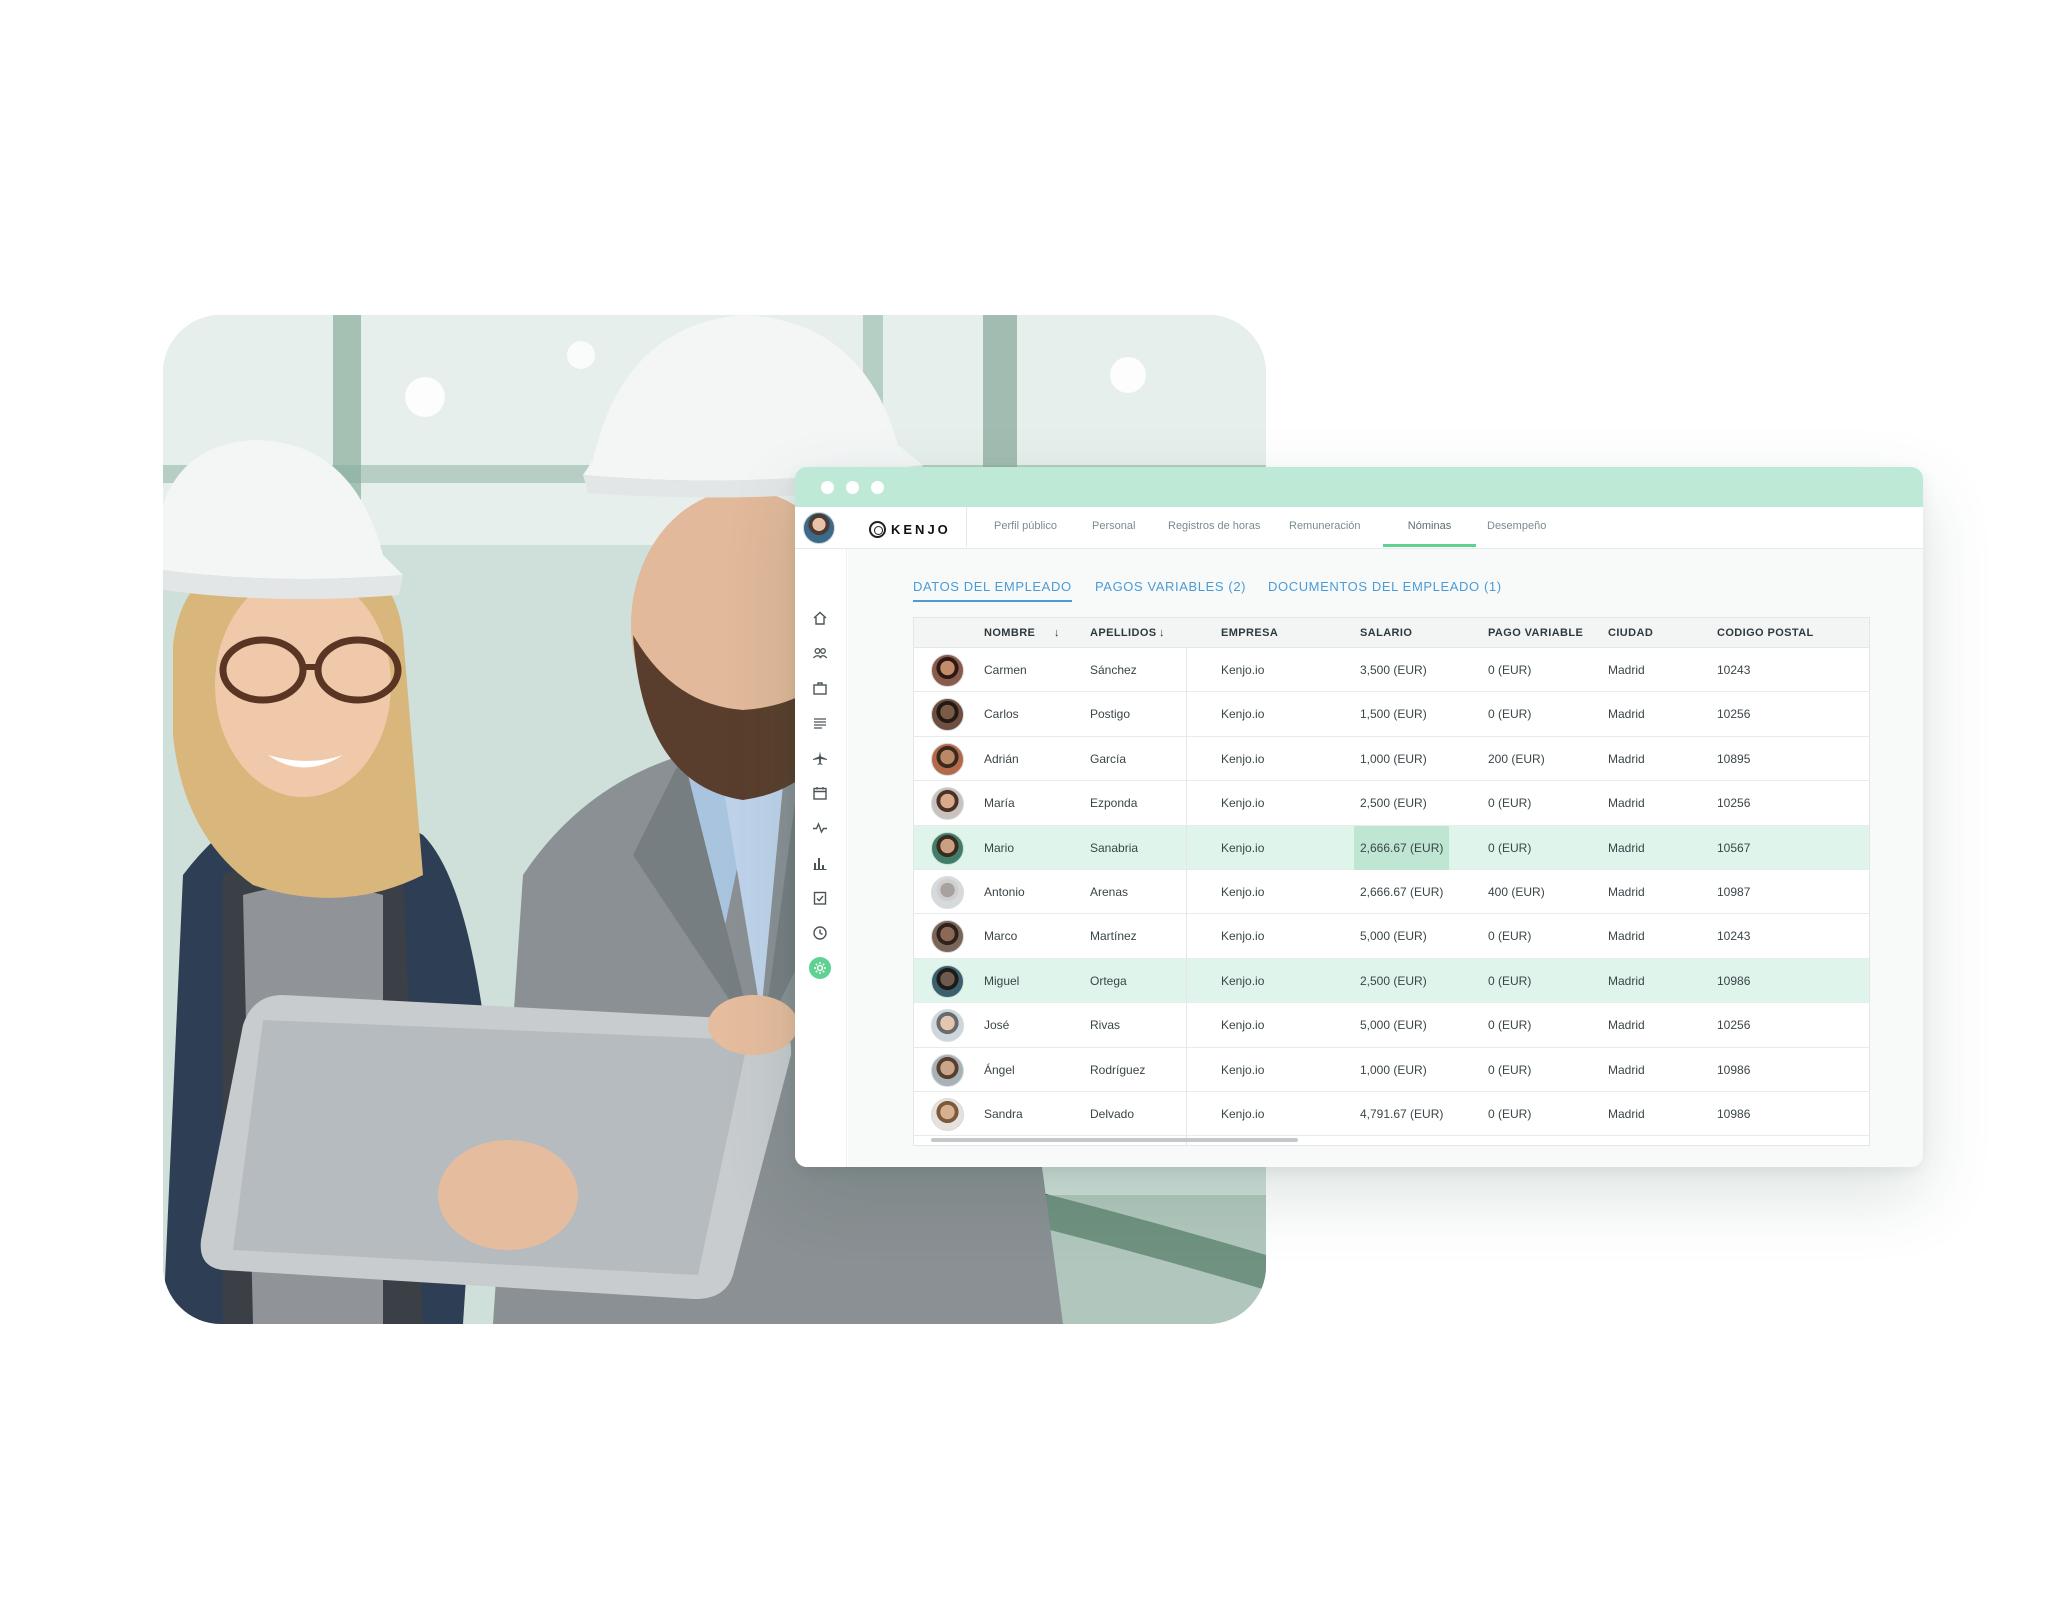  What do you see at coordinates (1114, 1140) in the screenshot?
I see `horizontal-scrollbar` at bounding box center [1114, 1140].